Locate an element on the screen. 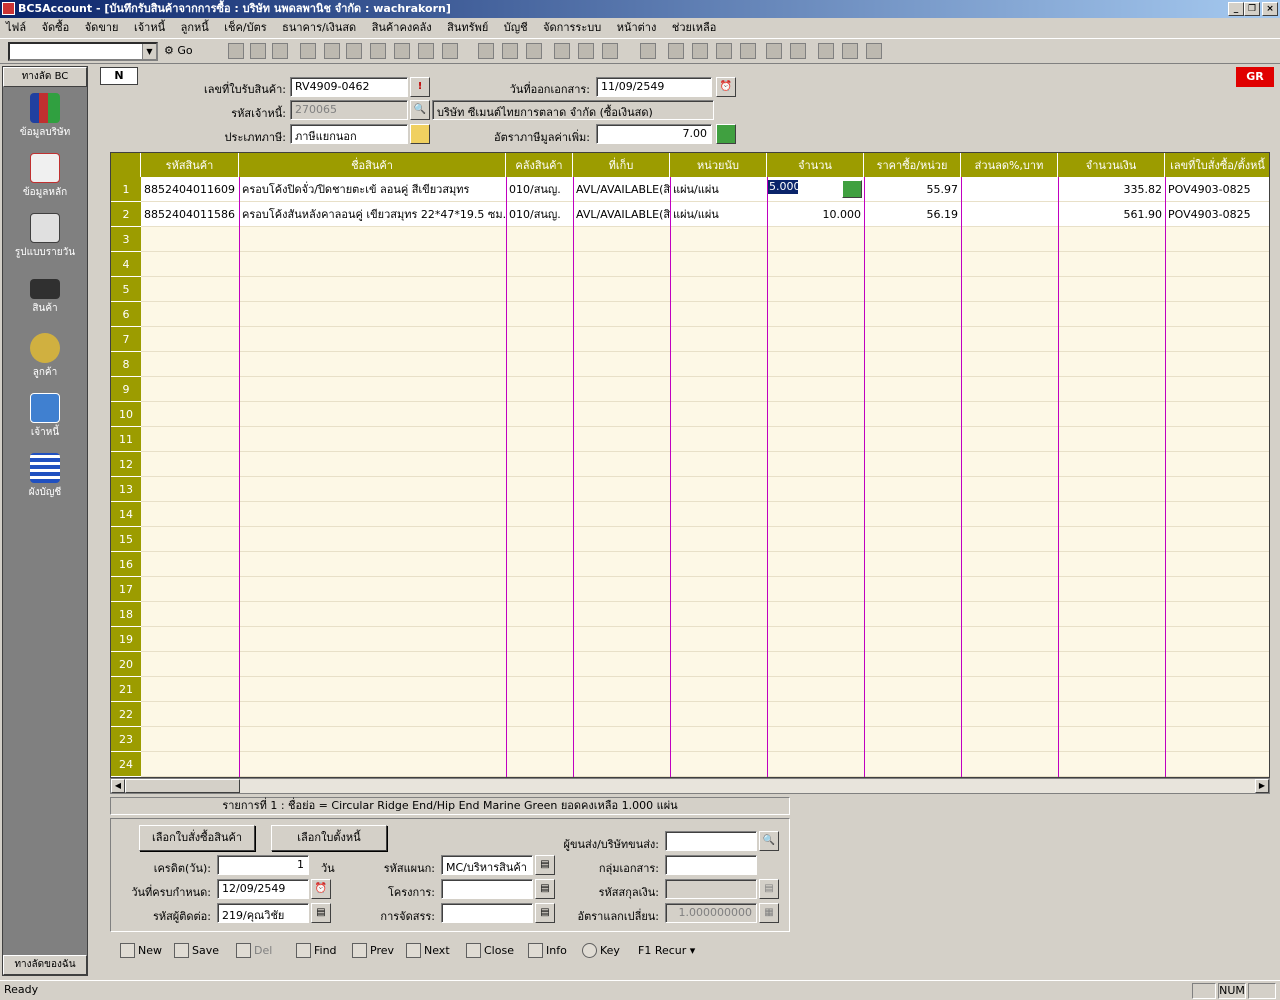 This screenshot has width=1280, height=1000. credit-days-field: 1 is located at coordinates (263, 865).